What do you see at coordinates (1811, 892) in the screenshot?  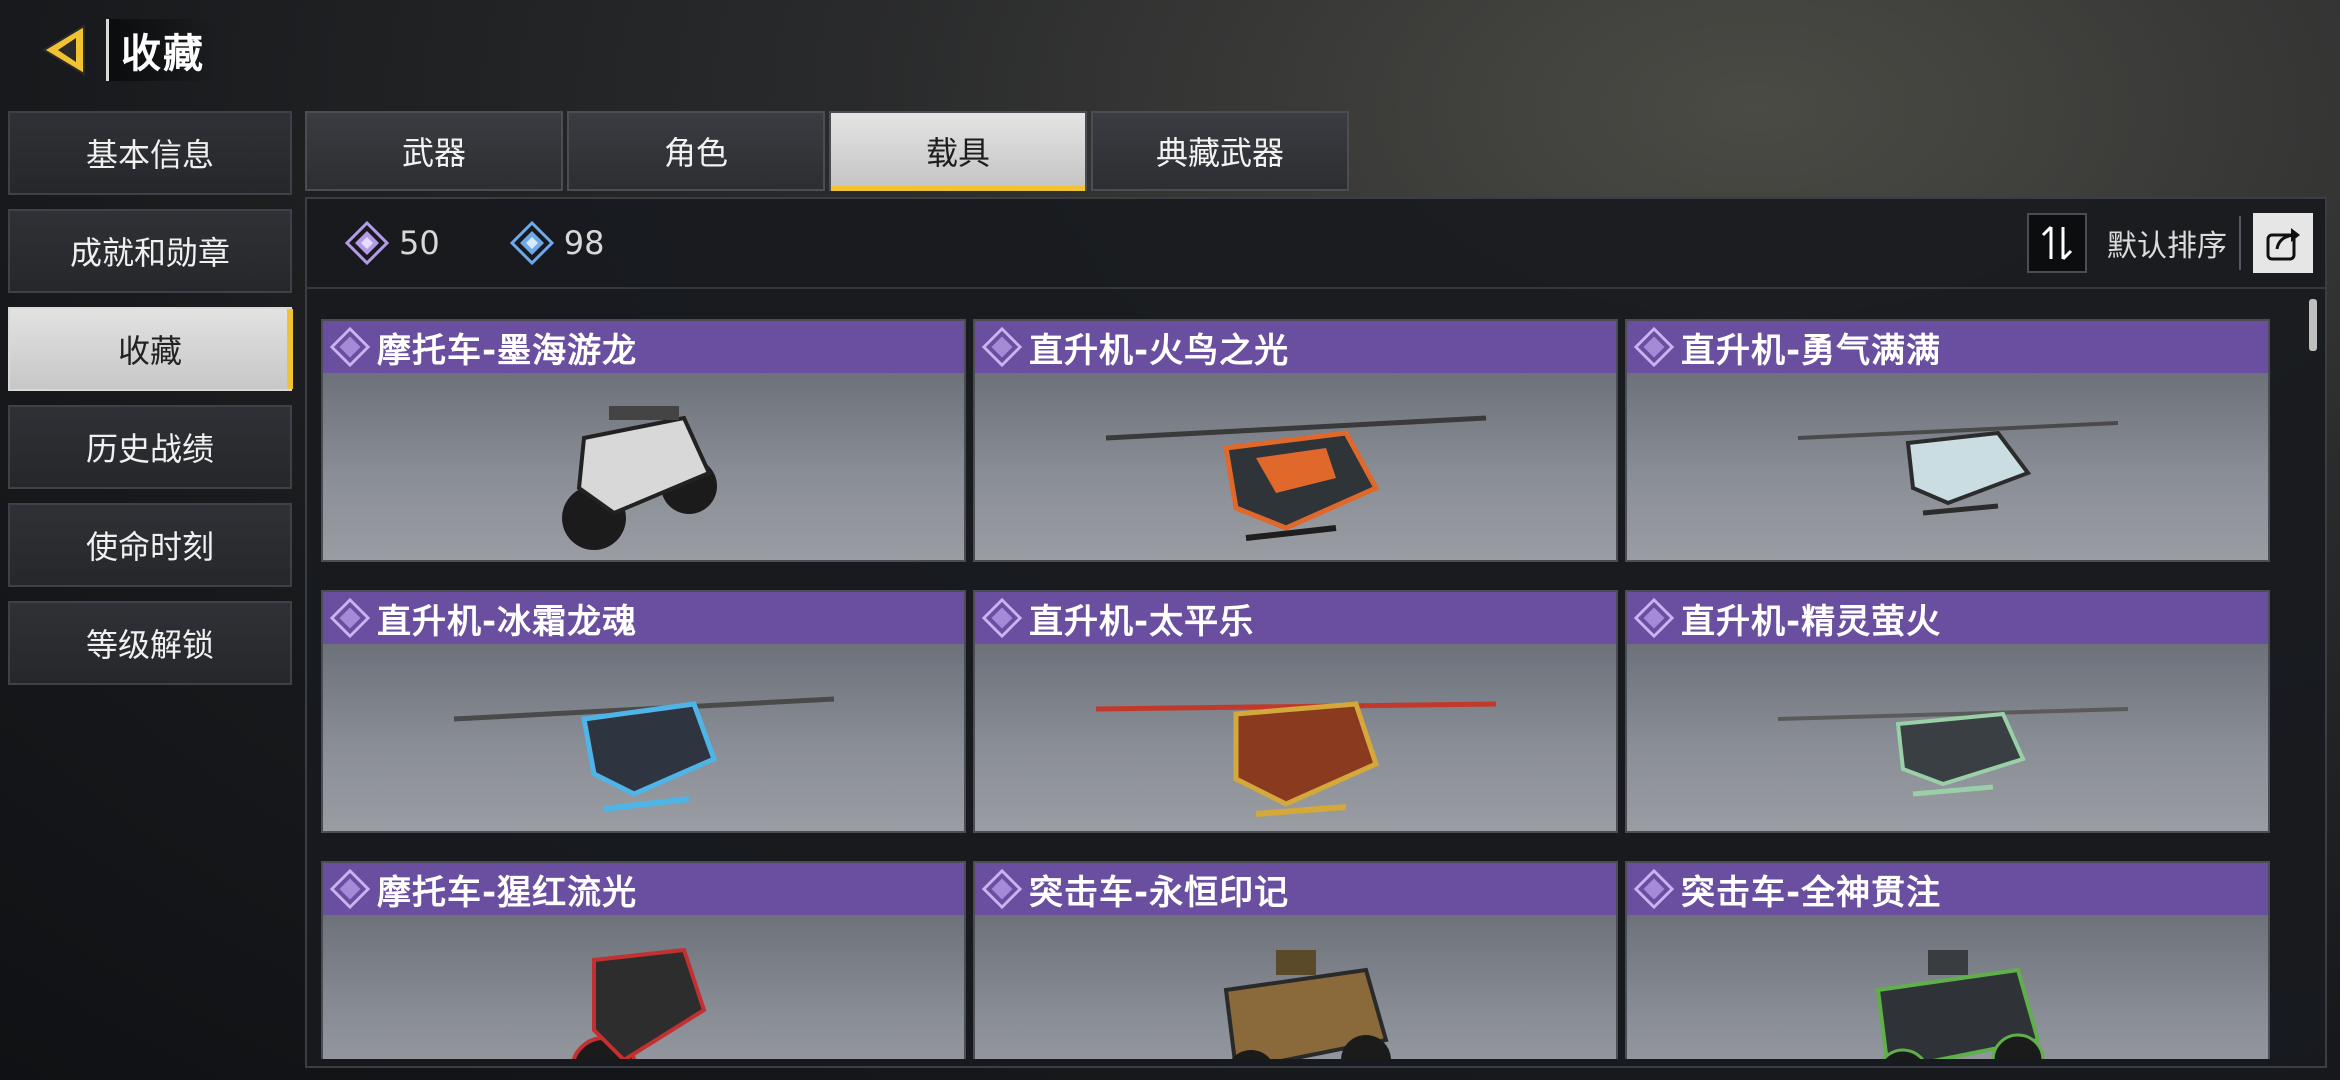 I see `vehicle-name: 突击车-全神贯注` at bounding box center [1811, 892].